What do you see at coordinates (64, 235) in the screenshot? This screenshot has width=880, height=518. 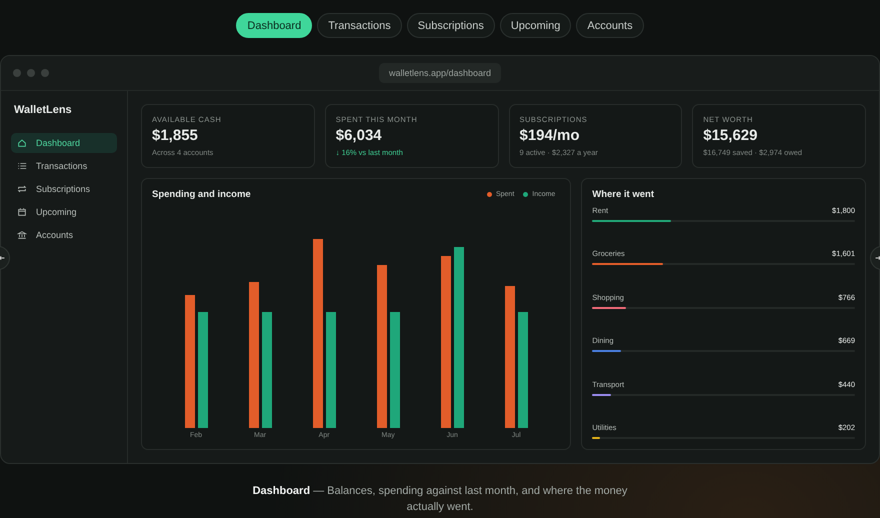 I see `sidebar-item: Accounts` at bounding box center [64, 235].